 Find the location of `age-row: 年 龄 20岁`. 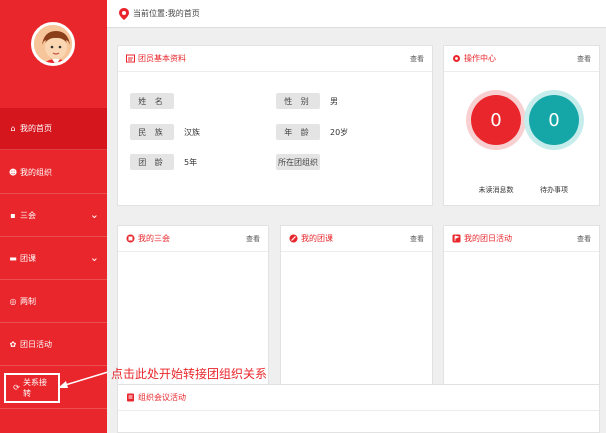

age-row: 年 龄 20岁 is located at coordinates (312, 132).